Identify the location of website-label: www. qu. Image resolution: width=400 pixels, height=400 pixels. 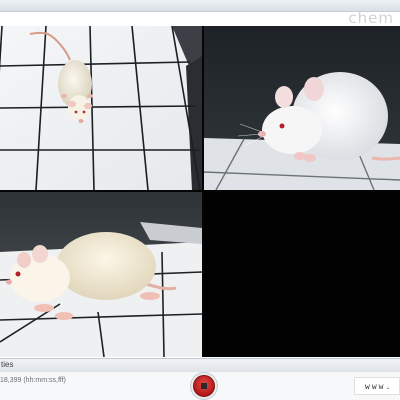
(377, 386).